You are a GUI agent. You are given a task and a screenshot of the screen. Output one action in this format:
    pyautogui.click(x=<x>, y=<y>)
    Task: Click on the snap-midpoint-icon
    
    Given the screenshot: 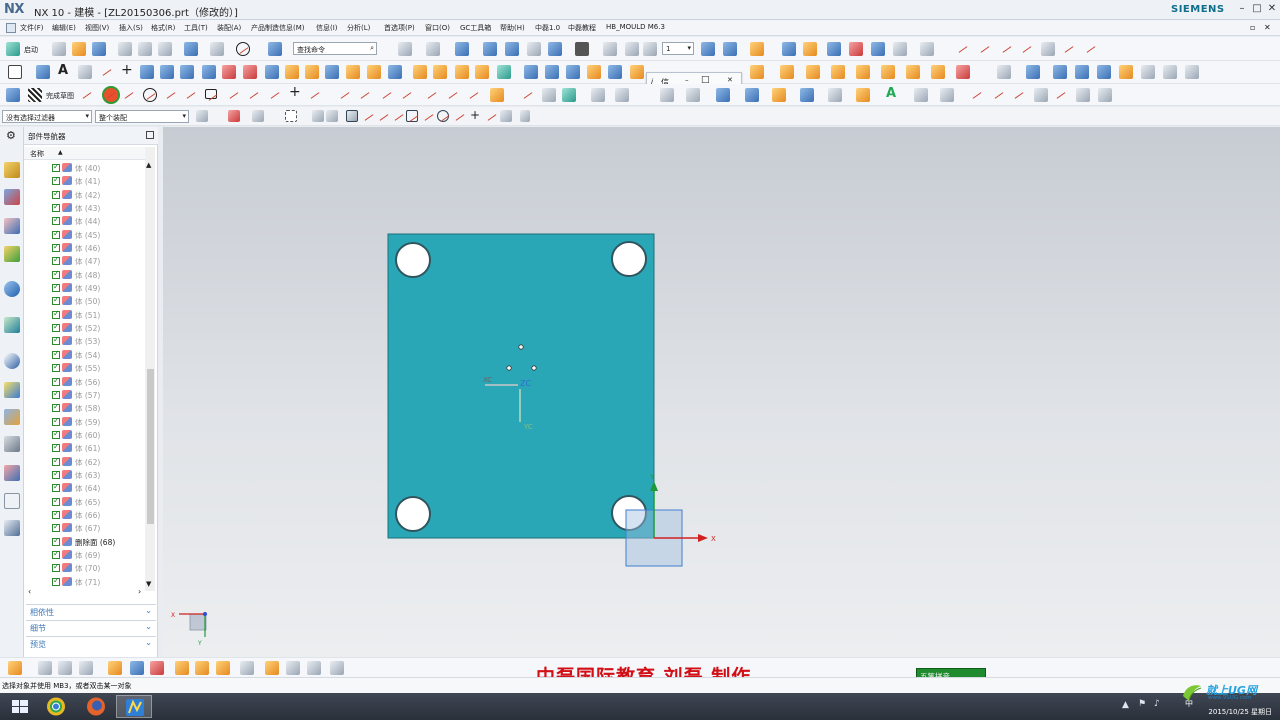 What is the action you would take?
    pyautogui.click(x=368, y=116)
    